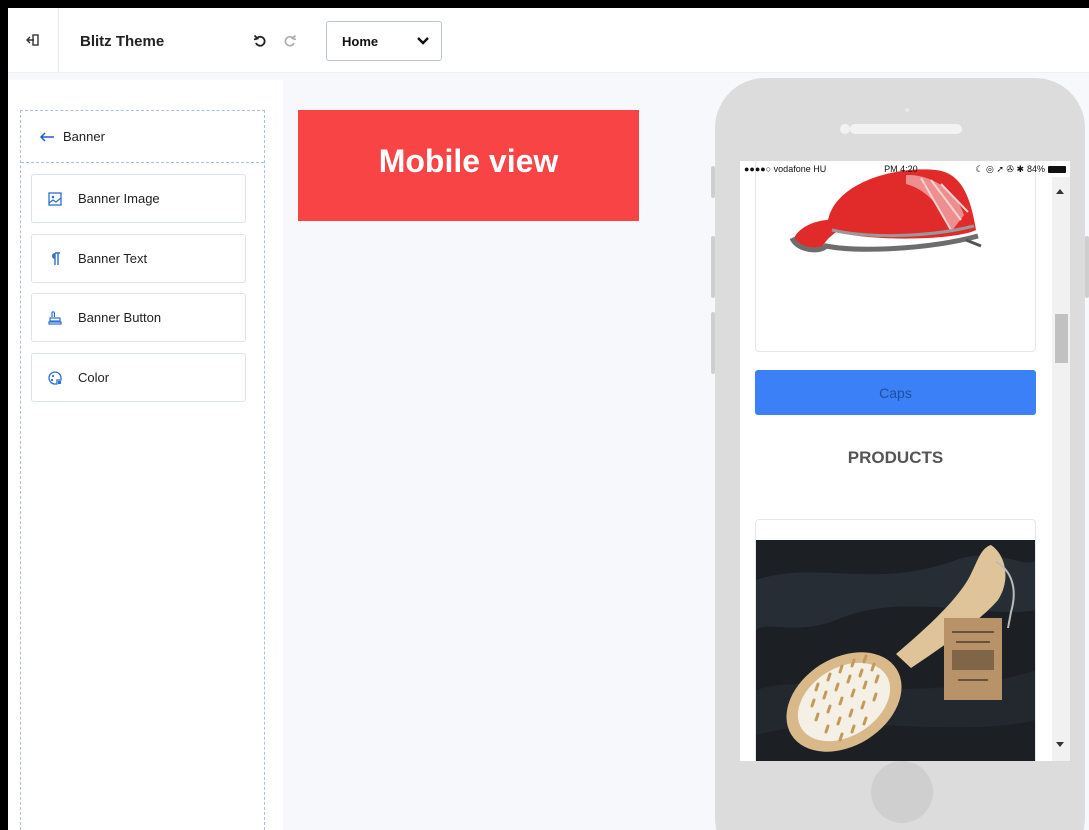 The image size is (1089, 830). What do you see at coordinates (548, 40) in the screenshot?
I see `top-bar: Blitz Theme Home` at bounding box center [548, 40].